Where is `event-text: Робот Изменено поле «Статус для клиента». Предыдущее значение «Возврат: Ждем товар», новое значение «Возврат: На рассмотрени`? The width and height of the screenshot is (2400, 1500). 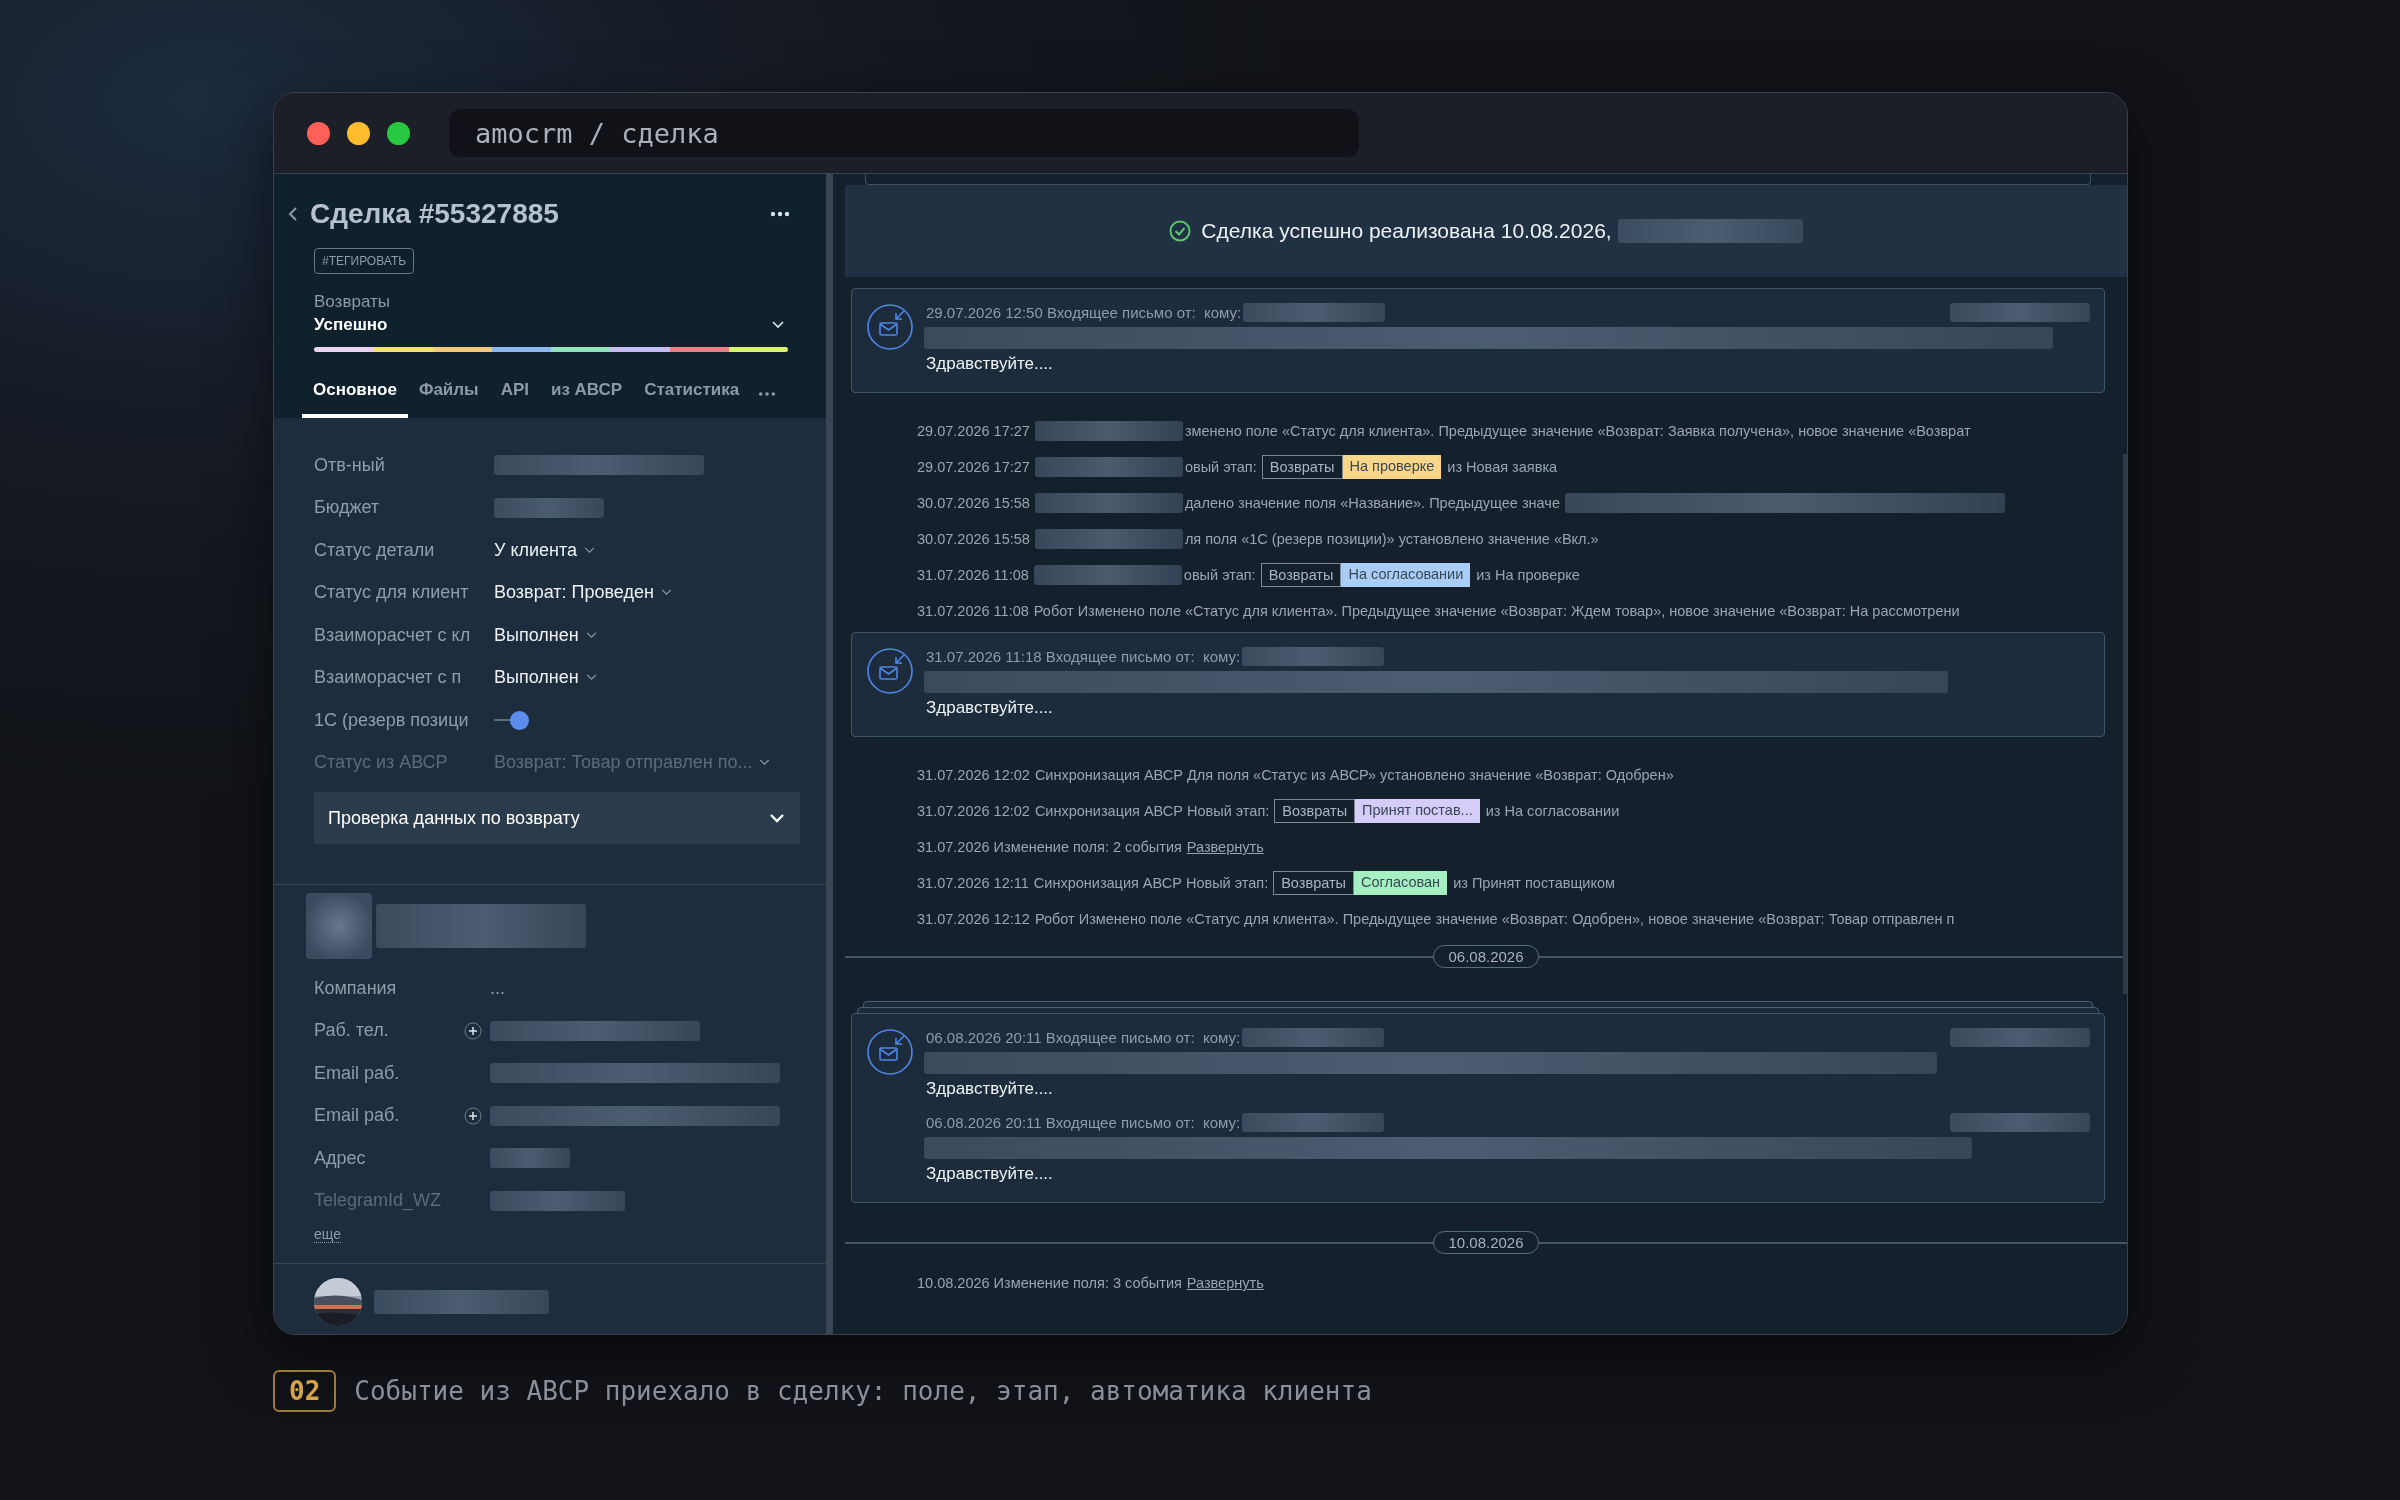 event-text: Робот Изменено поле «Статус для клиента». Предыдущее значение «Возврат: Ждем товар», новое значение «Возврат: На рассмотрени is located at coordinates (1496, 611).